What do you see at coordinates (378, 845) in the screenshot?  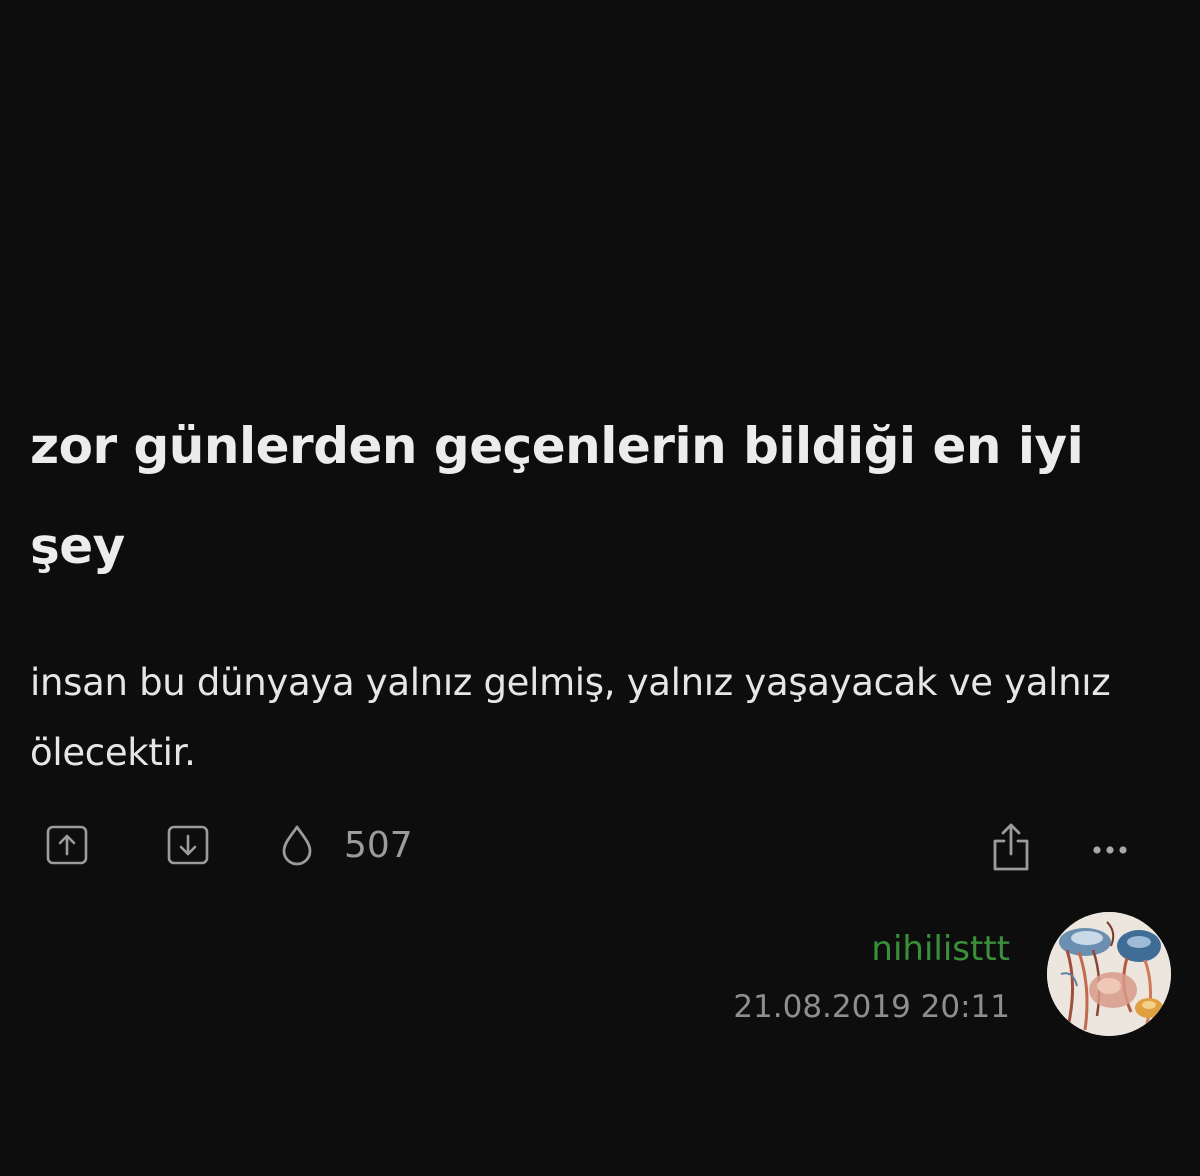 I see `favorite-count: 507` at bounding box center [378, 845].